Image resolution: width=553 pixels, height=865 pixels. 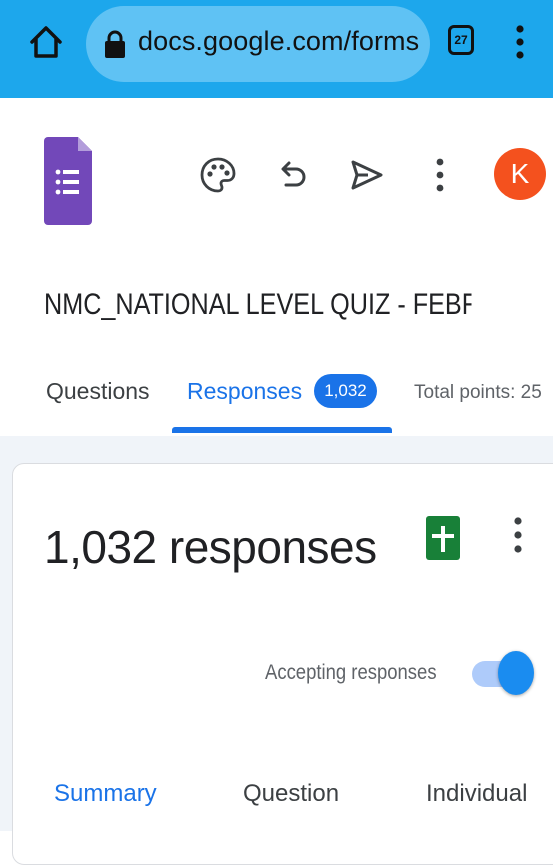 What do you see at coordinates (105, 794) in the screenshot?
I see `subtab-summary: Summary` at bounding box center [105, 794].